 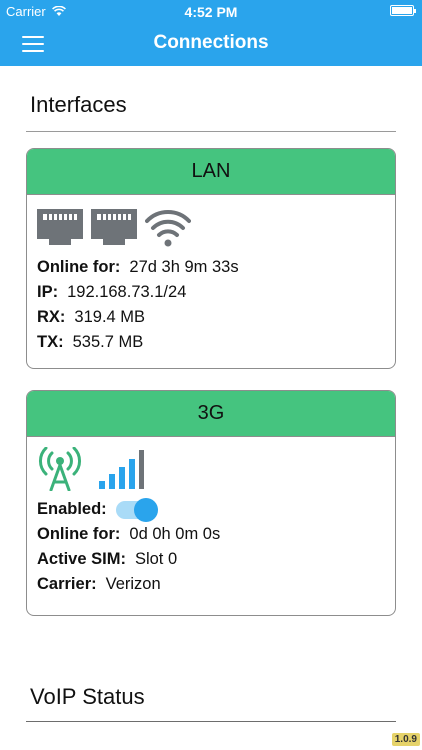 I want to click on lan-tx-row: TX: 535.7 MB, so click(x=211, y=342).